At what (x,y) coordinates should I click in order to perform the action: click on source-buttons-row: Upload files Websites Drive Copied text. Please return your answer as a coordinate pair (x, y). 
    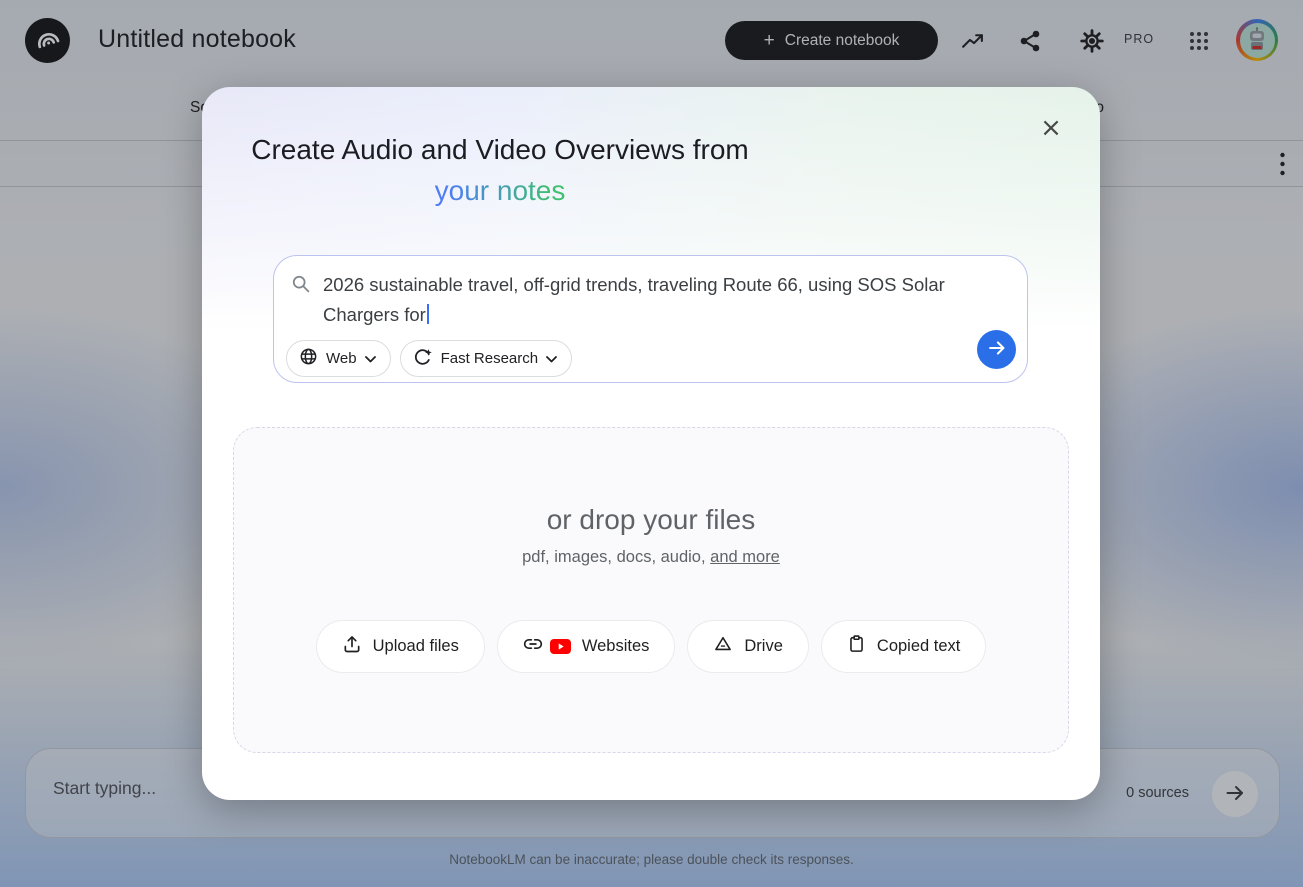
    Looking at the image, I should click on (651, 646).